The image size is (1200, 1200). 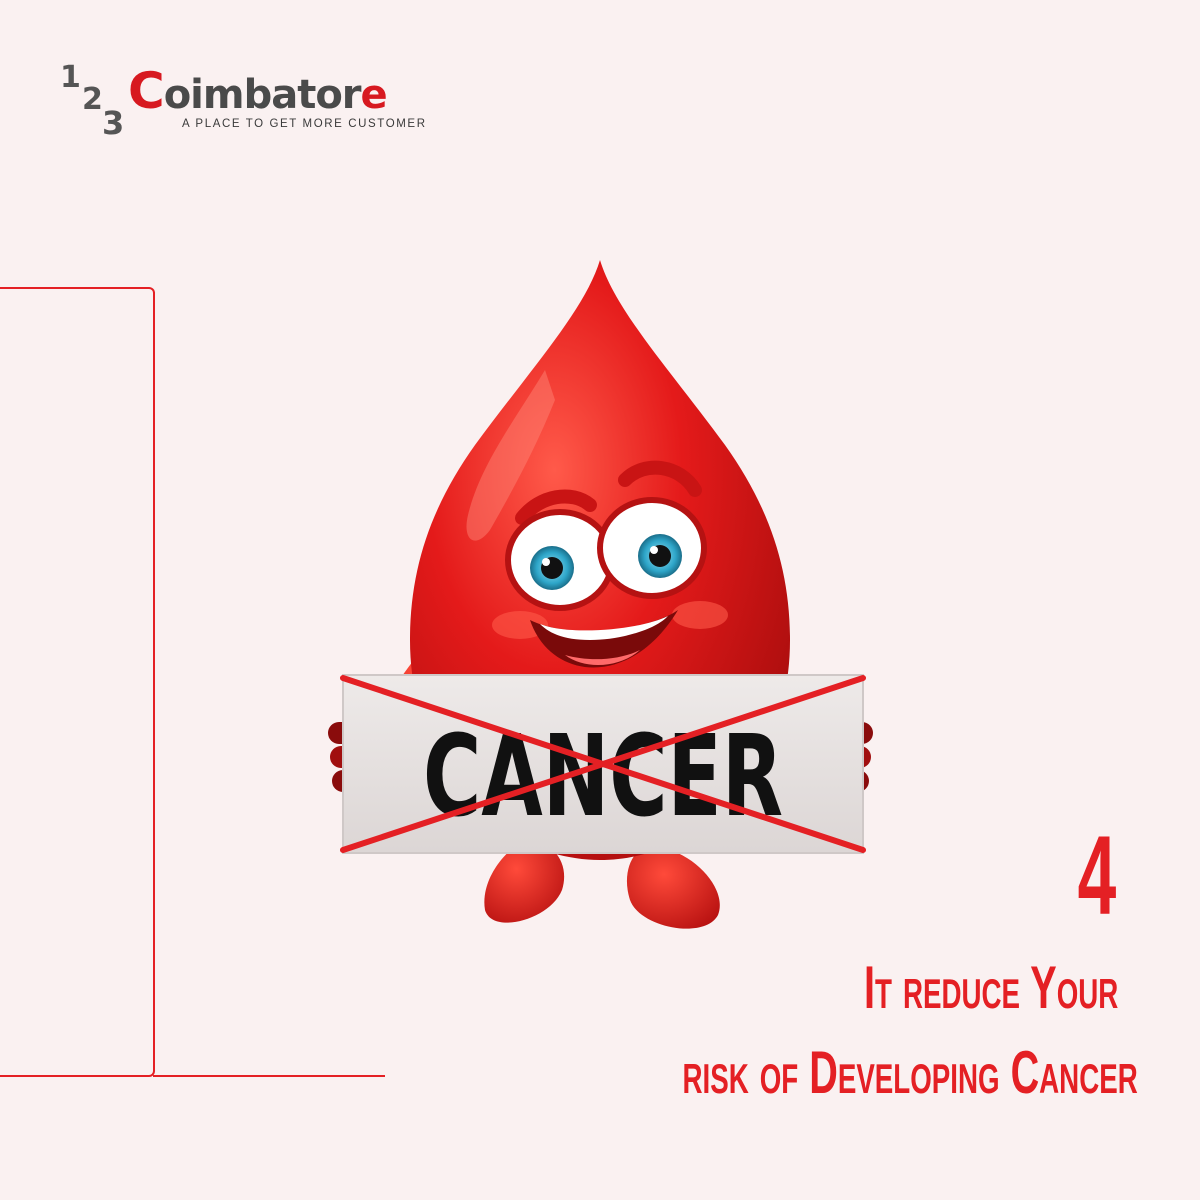 What do you see at coordinates (146, 91) in the screenshot?
I see `logo-letter-c: C` at bounding box center [146, 91].